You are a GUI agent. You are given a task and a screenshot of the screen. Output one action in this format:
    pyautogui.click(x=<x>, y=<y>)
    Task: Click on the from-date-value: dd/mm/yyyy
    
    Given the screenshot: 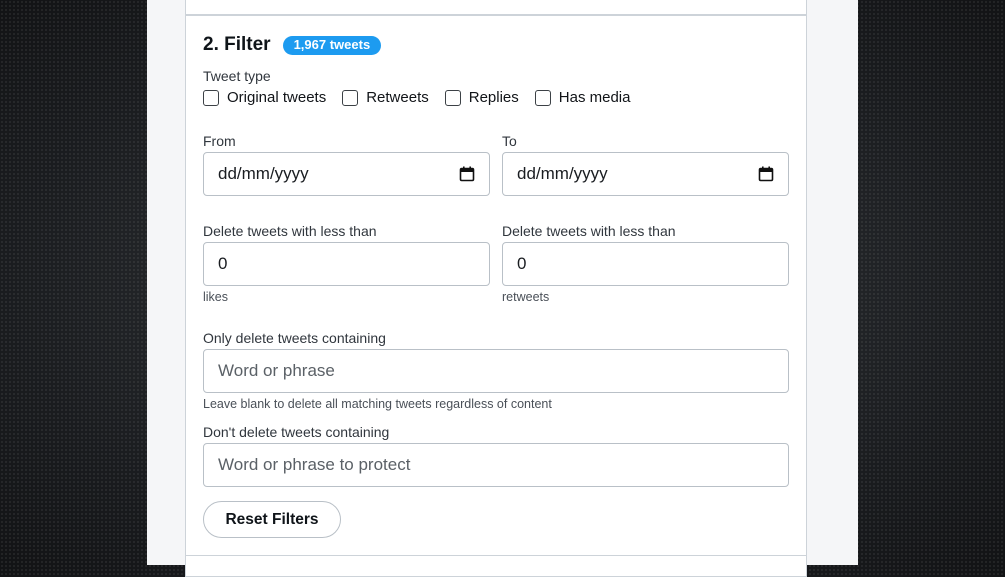 What is the action you would take?
    pyautogui.click(x=263, y=173)
    